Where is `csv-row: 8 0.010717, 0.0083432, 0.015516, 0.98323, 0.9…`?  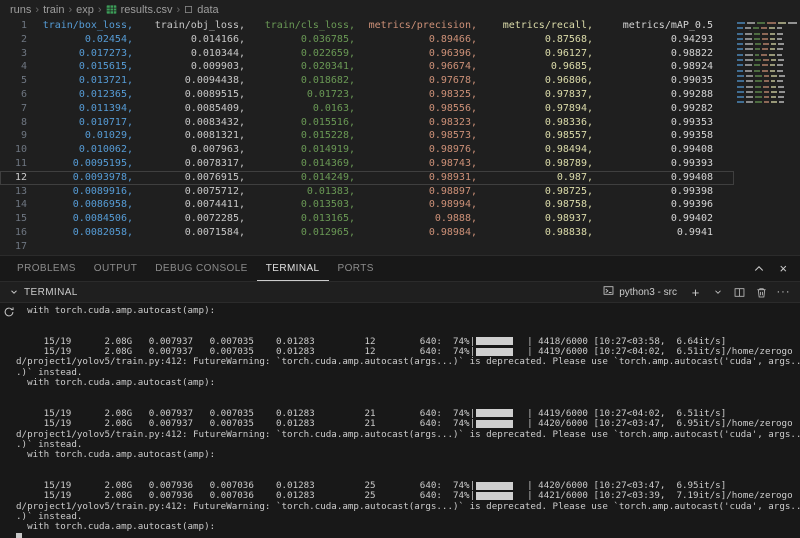
csv-row: 8 0.010717, 0.0083432, 0.015516, 0.98323, 0.9… is located at coordinates (367, 123).